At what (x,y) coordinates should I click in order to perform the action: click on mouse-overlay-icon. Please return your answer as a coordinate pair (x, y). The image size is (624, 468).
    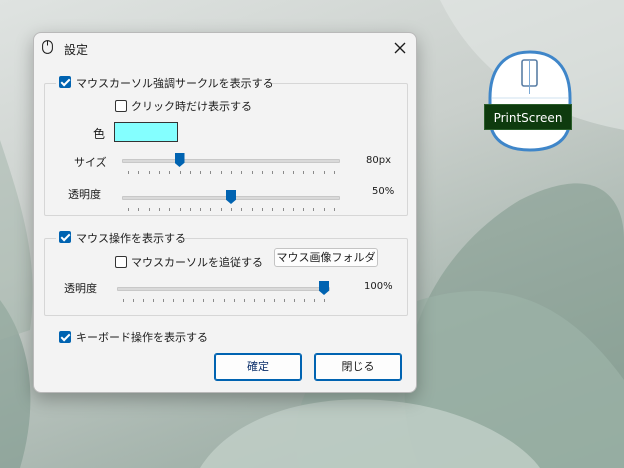
    Looking at the image, I should click on (530, 101).